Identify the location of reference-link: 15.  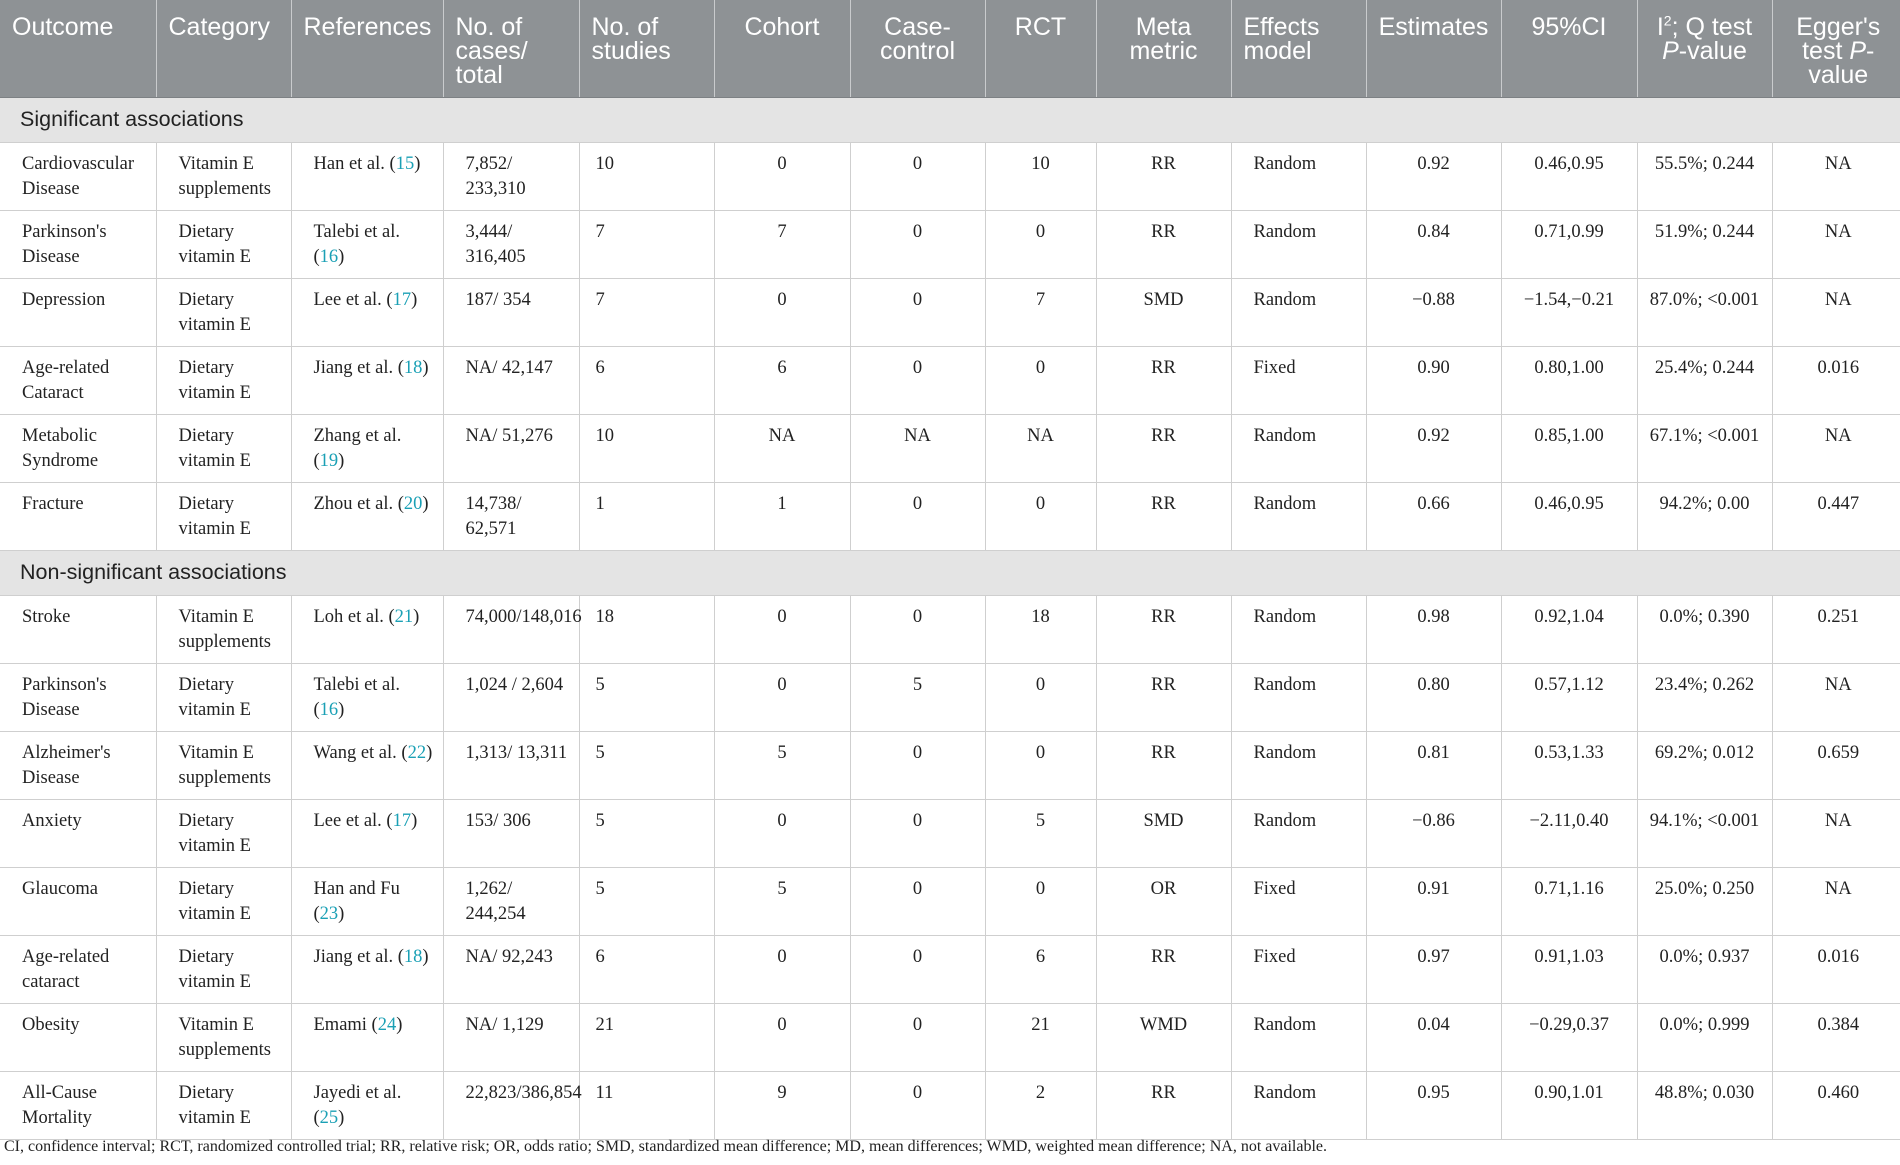
(405, 164).